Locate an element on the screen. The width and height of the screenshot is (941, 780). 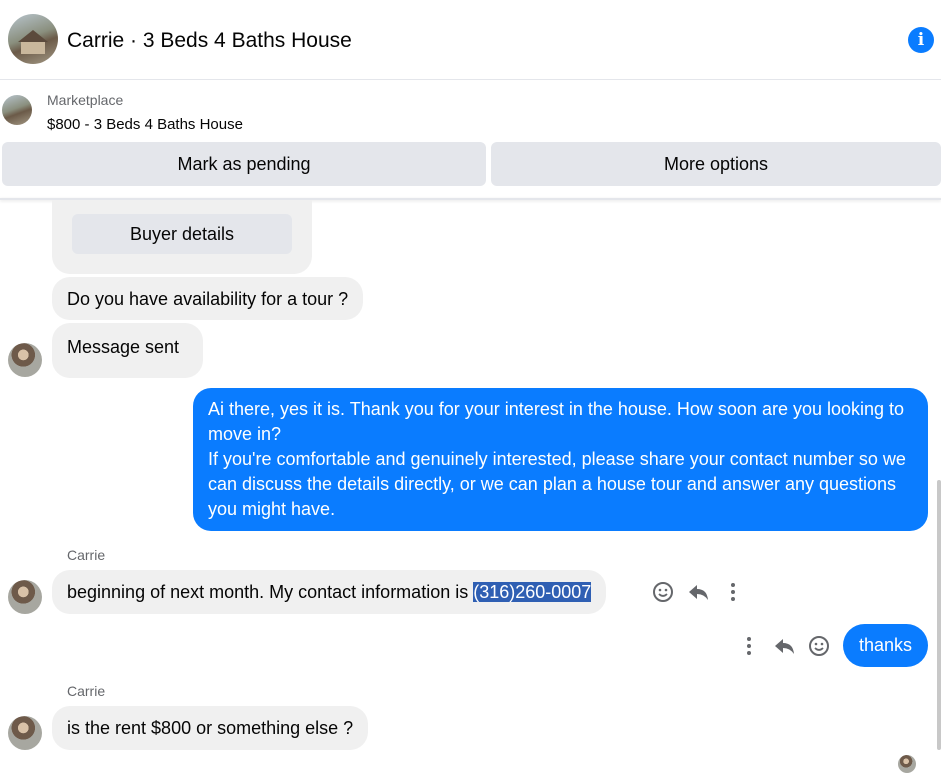
listing-thumbnail is located at coordinates (17, 110).